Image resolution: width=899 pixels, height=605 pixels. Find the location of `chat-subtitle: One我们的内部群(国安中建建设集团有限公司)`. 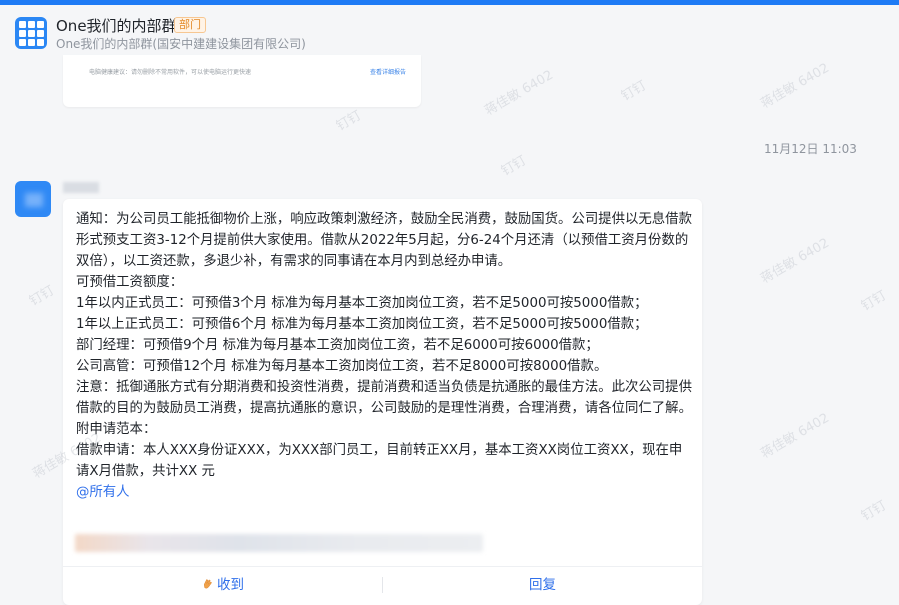

chat-subtitle: One我们的内部群(国安中建建设集团有限公司) is located at coordinates (181, 44).